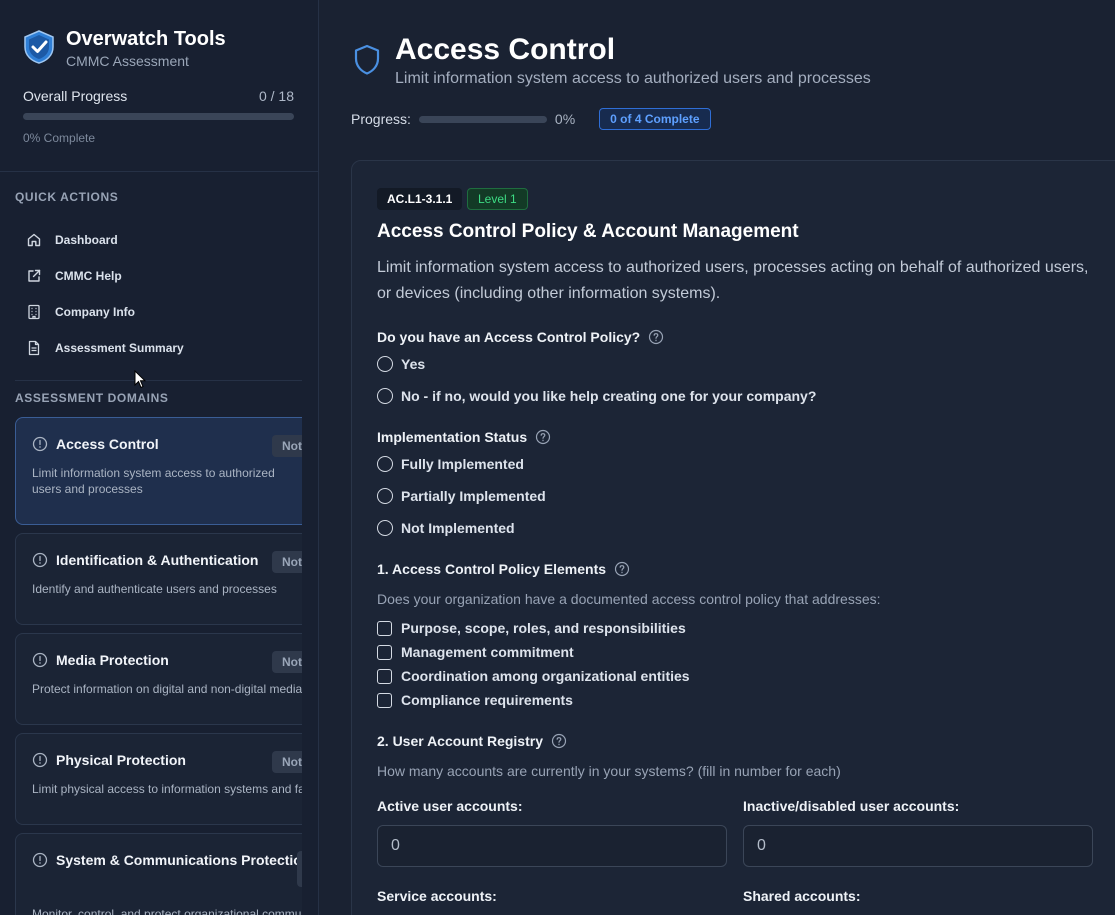 The height and width of the screenshot is (915, 1115). What do you see at coordinates (655, 119) in the screenshot?
I see `complete-count-badge: 0 of 4 Complete` at bounding box center [655, 119].